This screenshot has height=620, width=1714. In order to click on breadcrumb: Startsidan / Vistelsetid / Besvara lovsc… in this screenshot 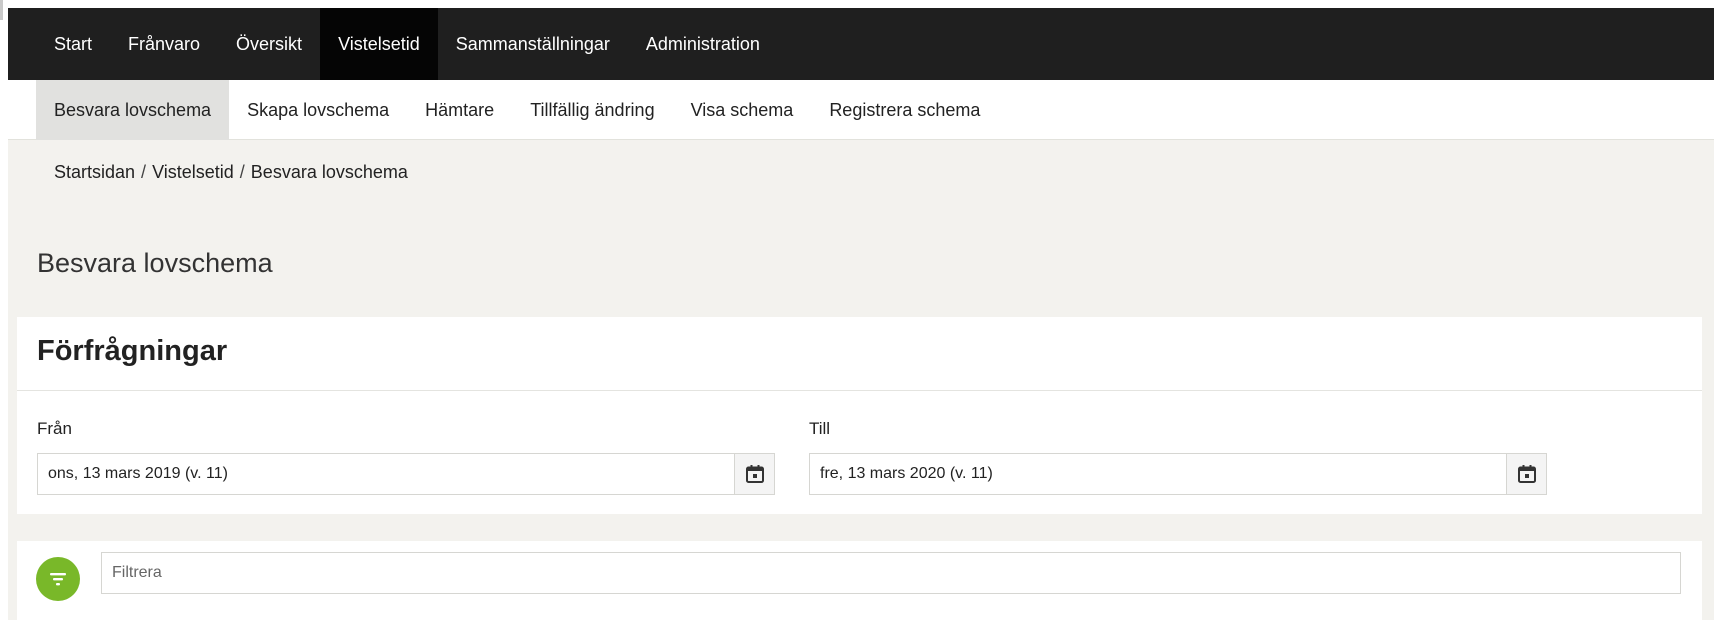, I will do `click(231, 172)`.